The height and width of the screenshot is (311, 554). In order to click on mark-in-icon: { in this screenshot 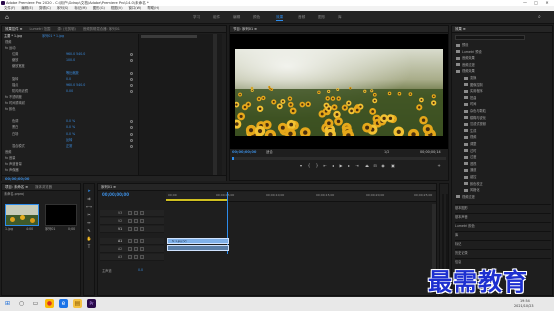, I will do `click(309, 166)`.